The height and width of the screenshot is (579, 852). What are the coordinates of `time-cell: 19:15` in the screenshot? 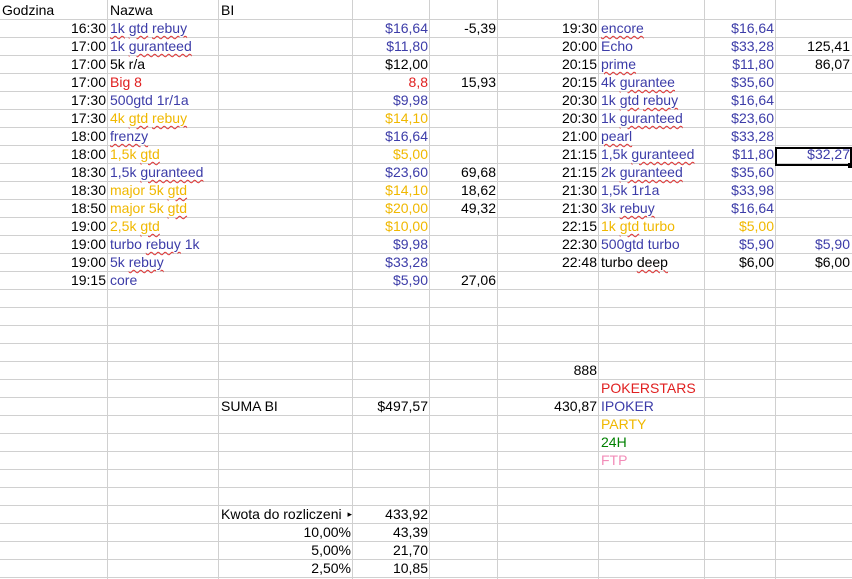 It's located at (54, 281).